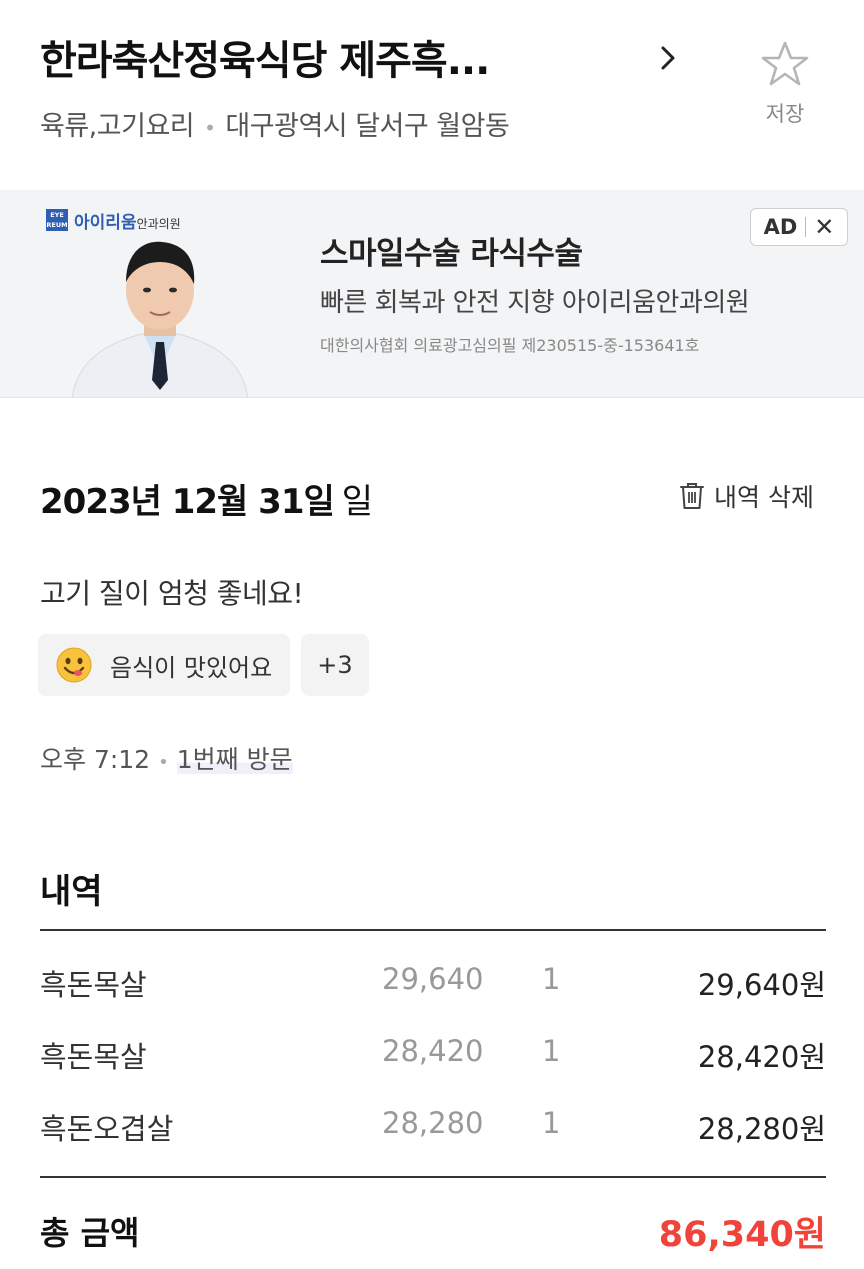 Image resolution: width=864 pixels, height=1269 pixels. What do you see at coordinates (357, 502) in the screenshot?
I see `visit-weekday: 일` at bounding box center [357, 502].